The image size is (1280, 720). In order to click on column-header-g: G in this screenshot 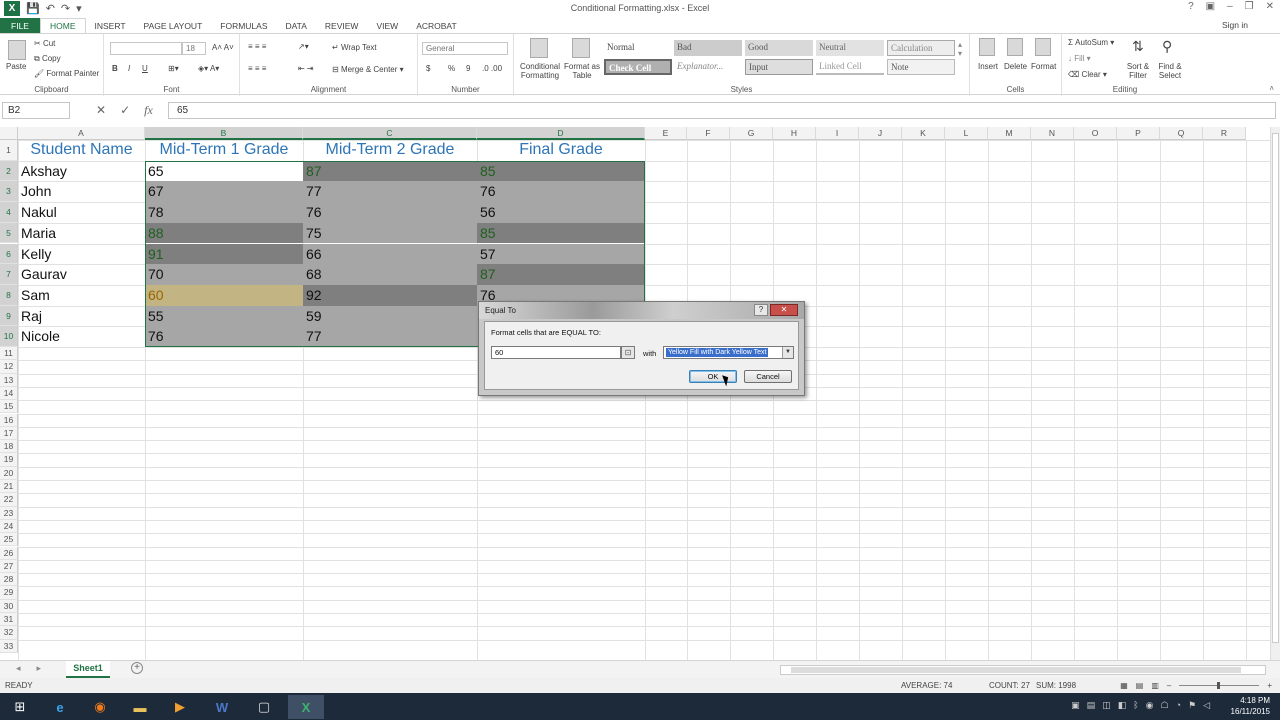, I will do `click(751, 133)`.